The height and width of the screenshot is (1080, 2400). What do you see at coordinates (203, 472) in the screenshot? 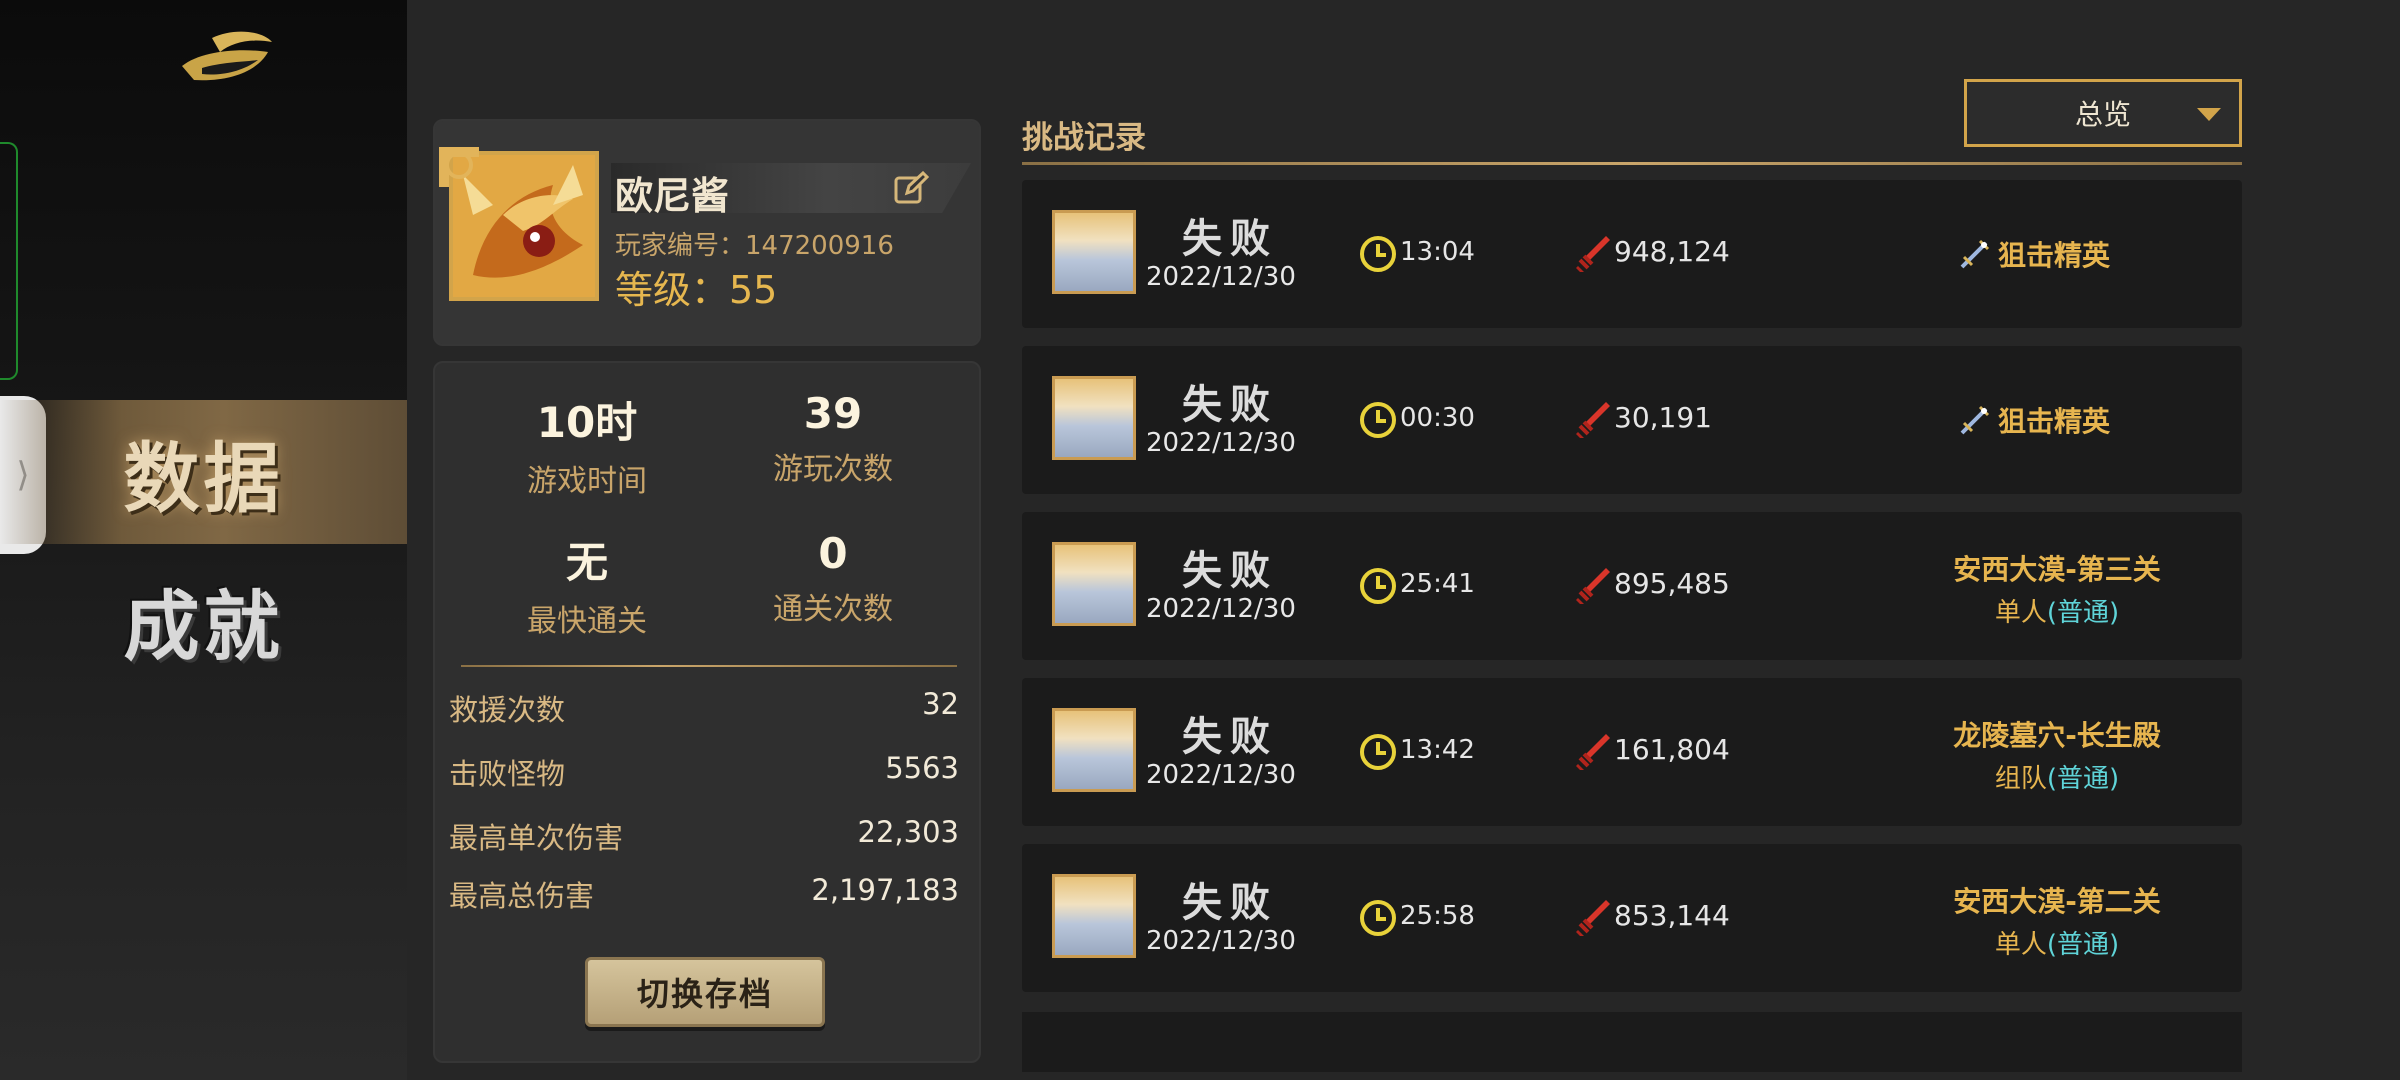
I see `nav-item-data: 数据` at bounding box center [203, 472].